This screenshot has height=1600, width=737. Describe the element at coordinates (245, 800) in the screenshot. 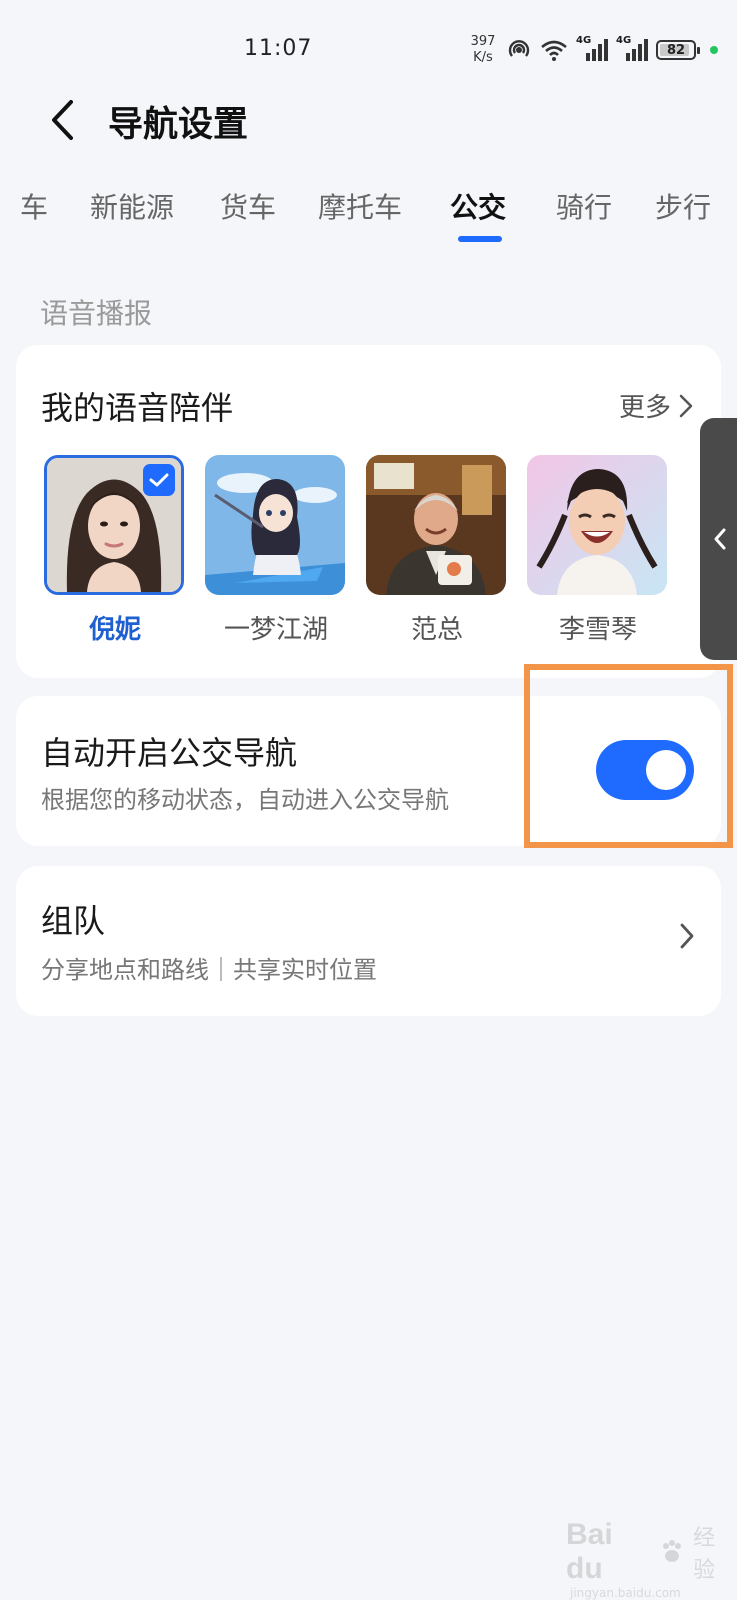

I see `auto-bus-description: 根据您的移动状态，自动进入公交导航` at that location.